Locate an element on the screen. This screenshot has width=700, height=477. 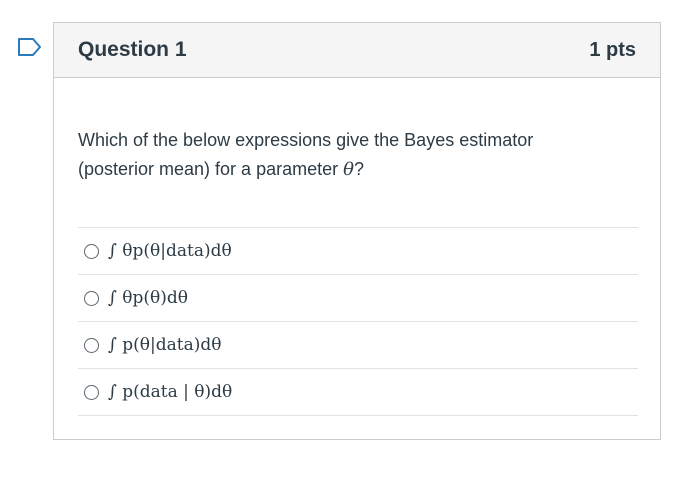
answer-label: ∫ θp(θ|data)dθ is located at coordinates (170, 251).